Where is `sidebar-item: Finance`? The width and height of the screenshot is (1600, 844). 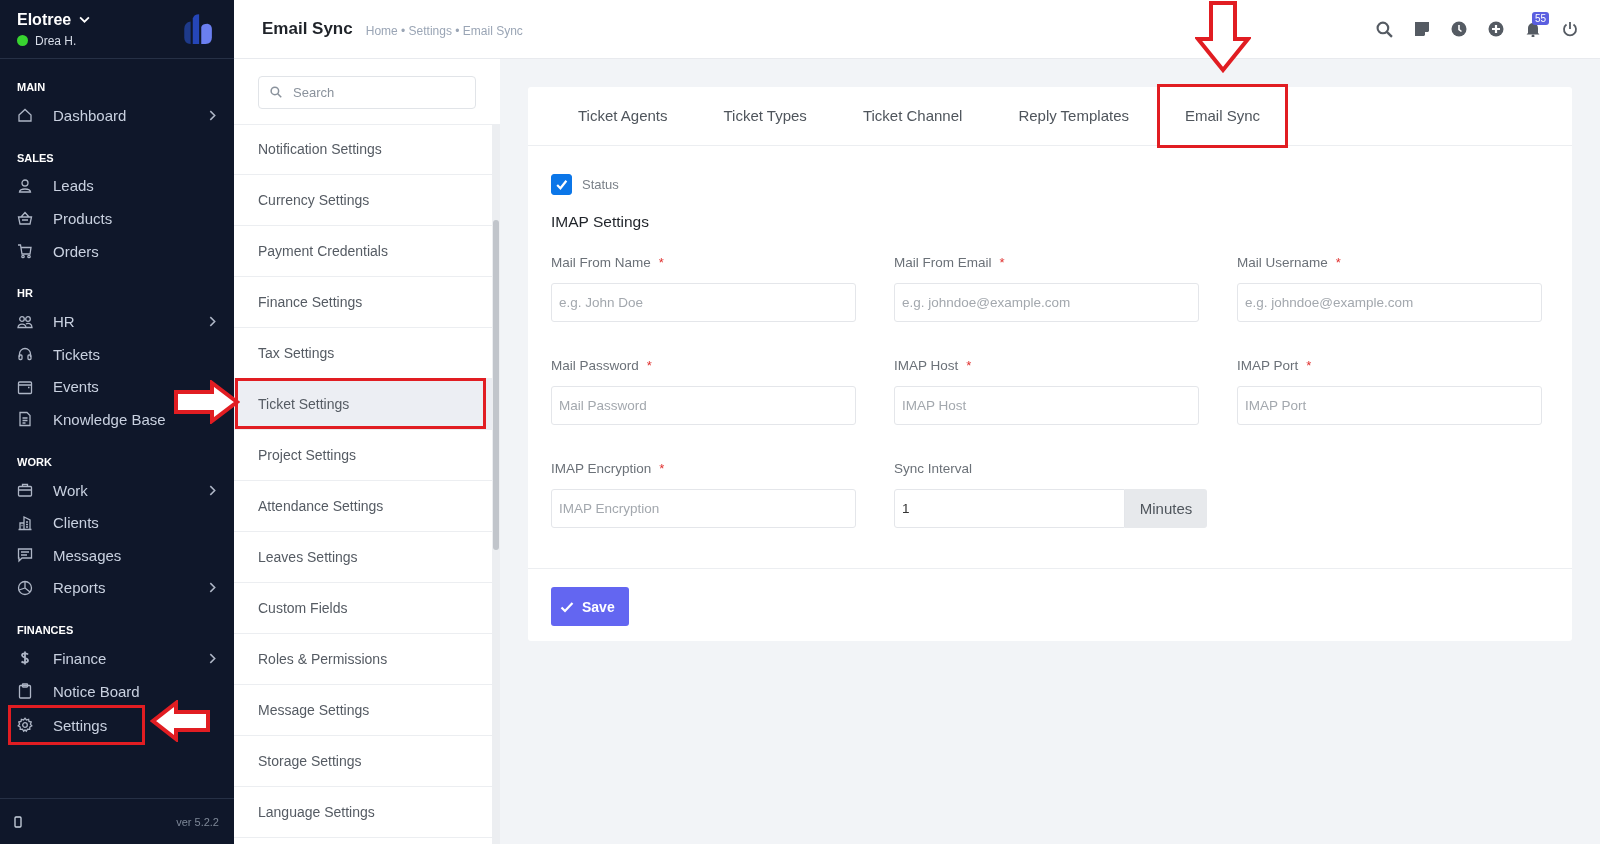
sidebar-item: Finance is located at coordinates (117, 658).